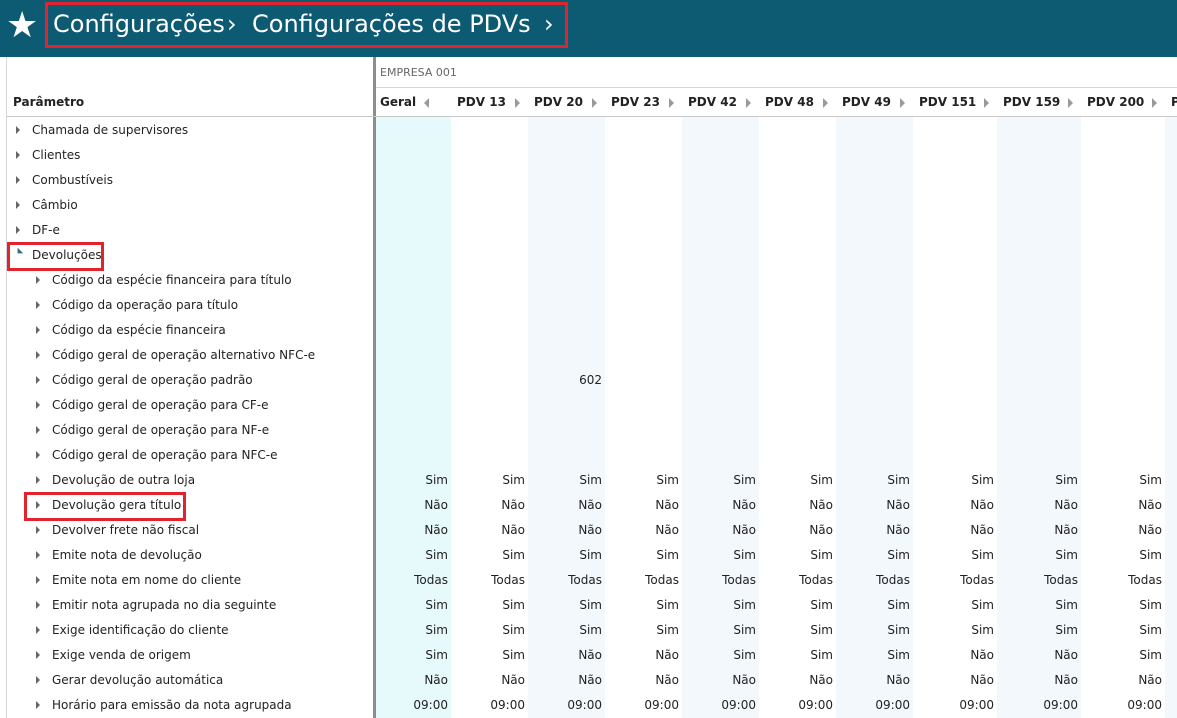 The height and width of the screenshot is (718, 1177). I want to click on tree-row-label: Chamada de supervisores, so click(110, 130).